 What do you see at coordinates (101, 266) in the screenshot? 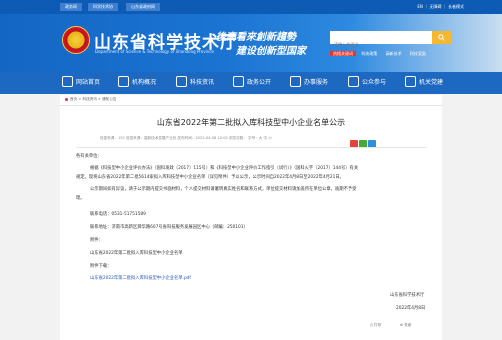
I see `download-label: 附件下载：` at bounding box center [101, 266].